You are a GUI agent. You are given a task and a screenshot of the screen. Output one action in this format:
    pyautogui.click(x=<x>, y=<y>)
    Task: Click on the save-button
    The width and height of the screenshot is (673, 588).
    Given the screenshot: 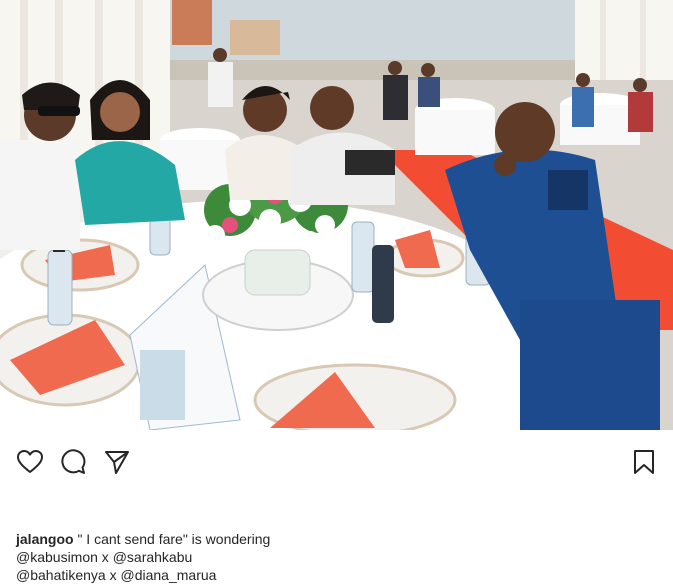 What is the action you would take?
    pyautogui.click(x=644, y=462)
    